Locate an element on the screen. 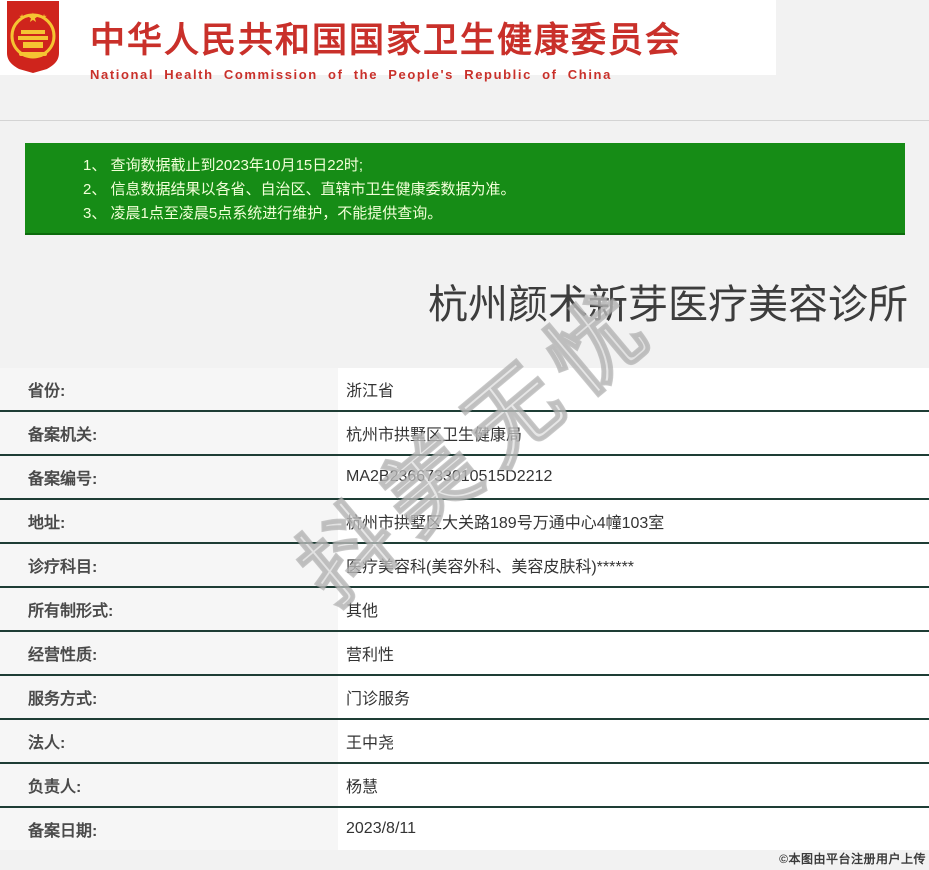  row-value: 医疗美容科(美容外科、美容皮肤科)****** is located at coordinates (633, 565).